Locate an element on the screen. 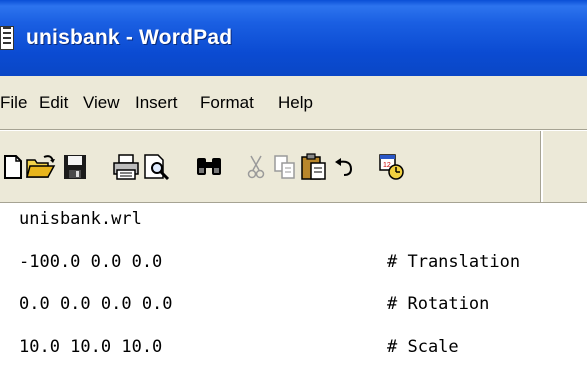  doc-line-2: -100.0 0.0 0.0 is located at coordinates (90, 262).